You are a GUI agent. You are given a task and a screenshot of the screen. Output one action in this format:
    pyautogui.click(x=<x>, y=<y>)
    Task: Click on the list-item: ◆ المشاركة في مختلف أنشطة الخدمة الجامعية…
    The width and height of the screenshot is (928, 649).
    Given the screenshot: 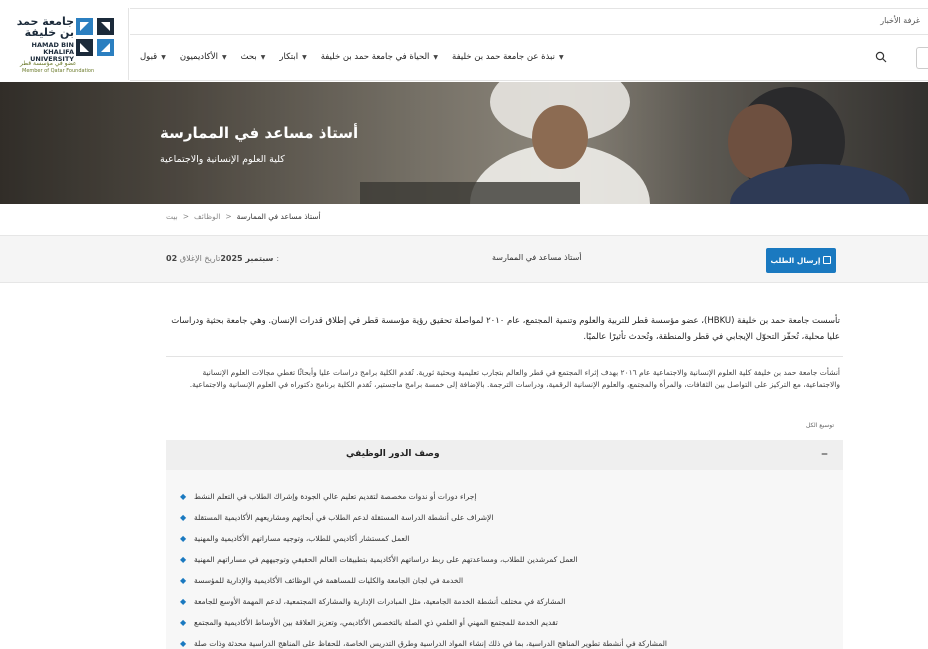 What is the action you would take?
    pyautogui.click(x=373, y=601)
    